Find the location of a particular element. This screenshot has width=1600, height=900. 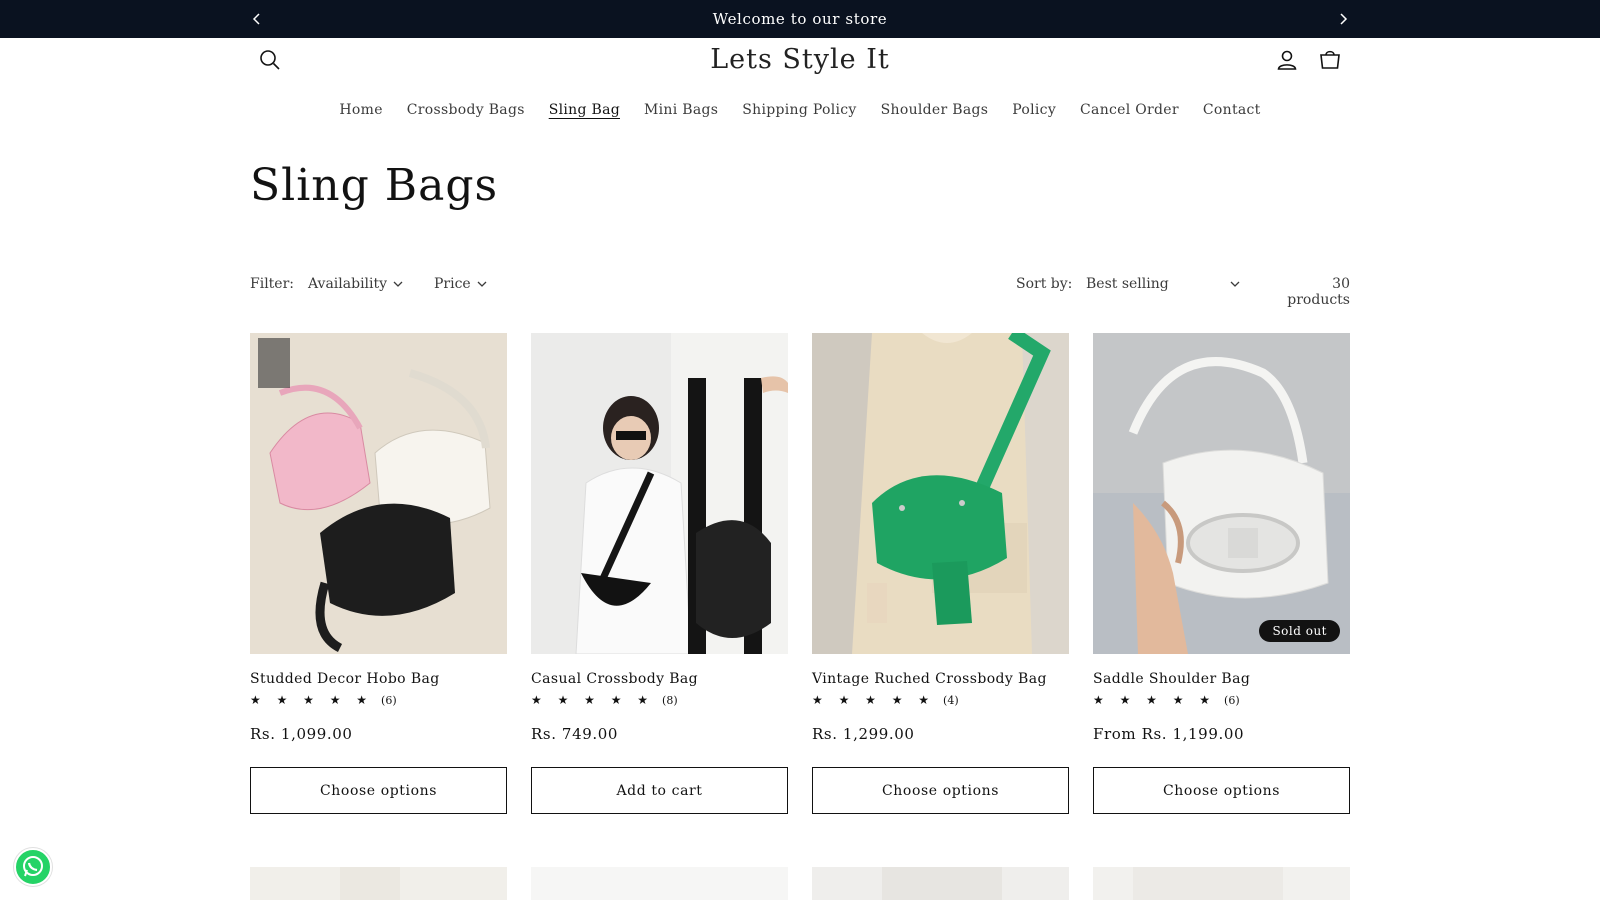

product-image: Sold out is located at coordinates (1221, 493).